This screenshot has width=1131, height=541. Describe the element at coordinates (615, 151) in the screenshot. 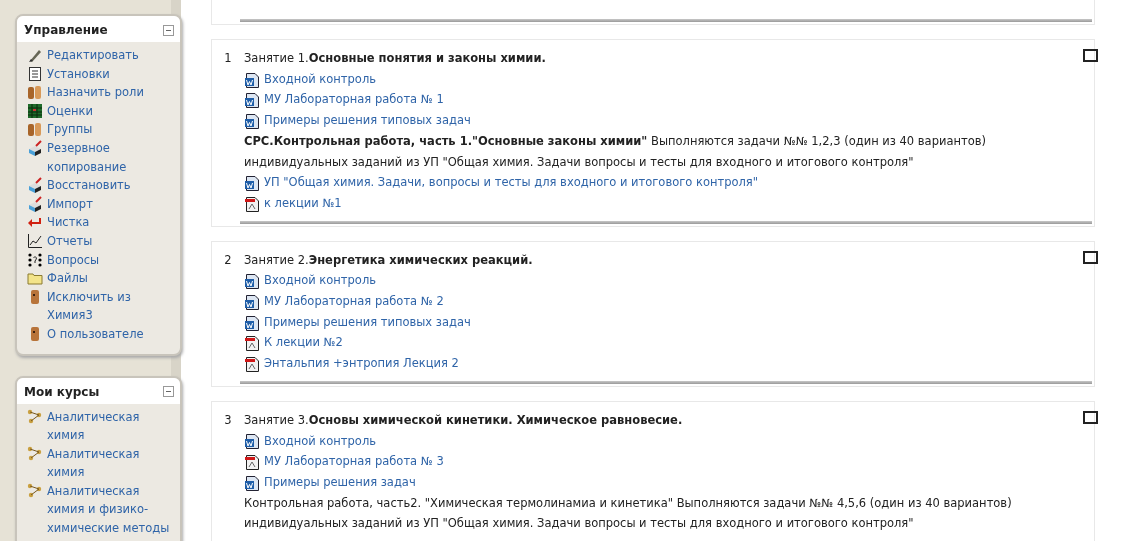

I see `section-text: СРС.Контрольная работа, часть 1."Основные законы химии" Выполняются задачи №№ 1,2,3 (один из 40 вариантов) индивидуальных заданий из УП "Общая химия. Задачи вопросы и тесты для входного и итогового контроля"` at that location.